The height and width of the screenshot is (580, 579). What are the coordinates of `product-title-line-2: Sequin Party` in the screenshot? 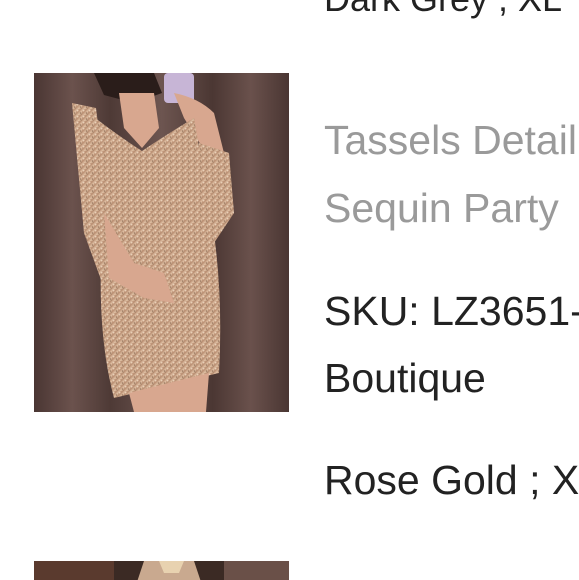 It's located at (441, 208).